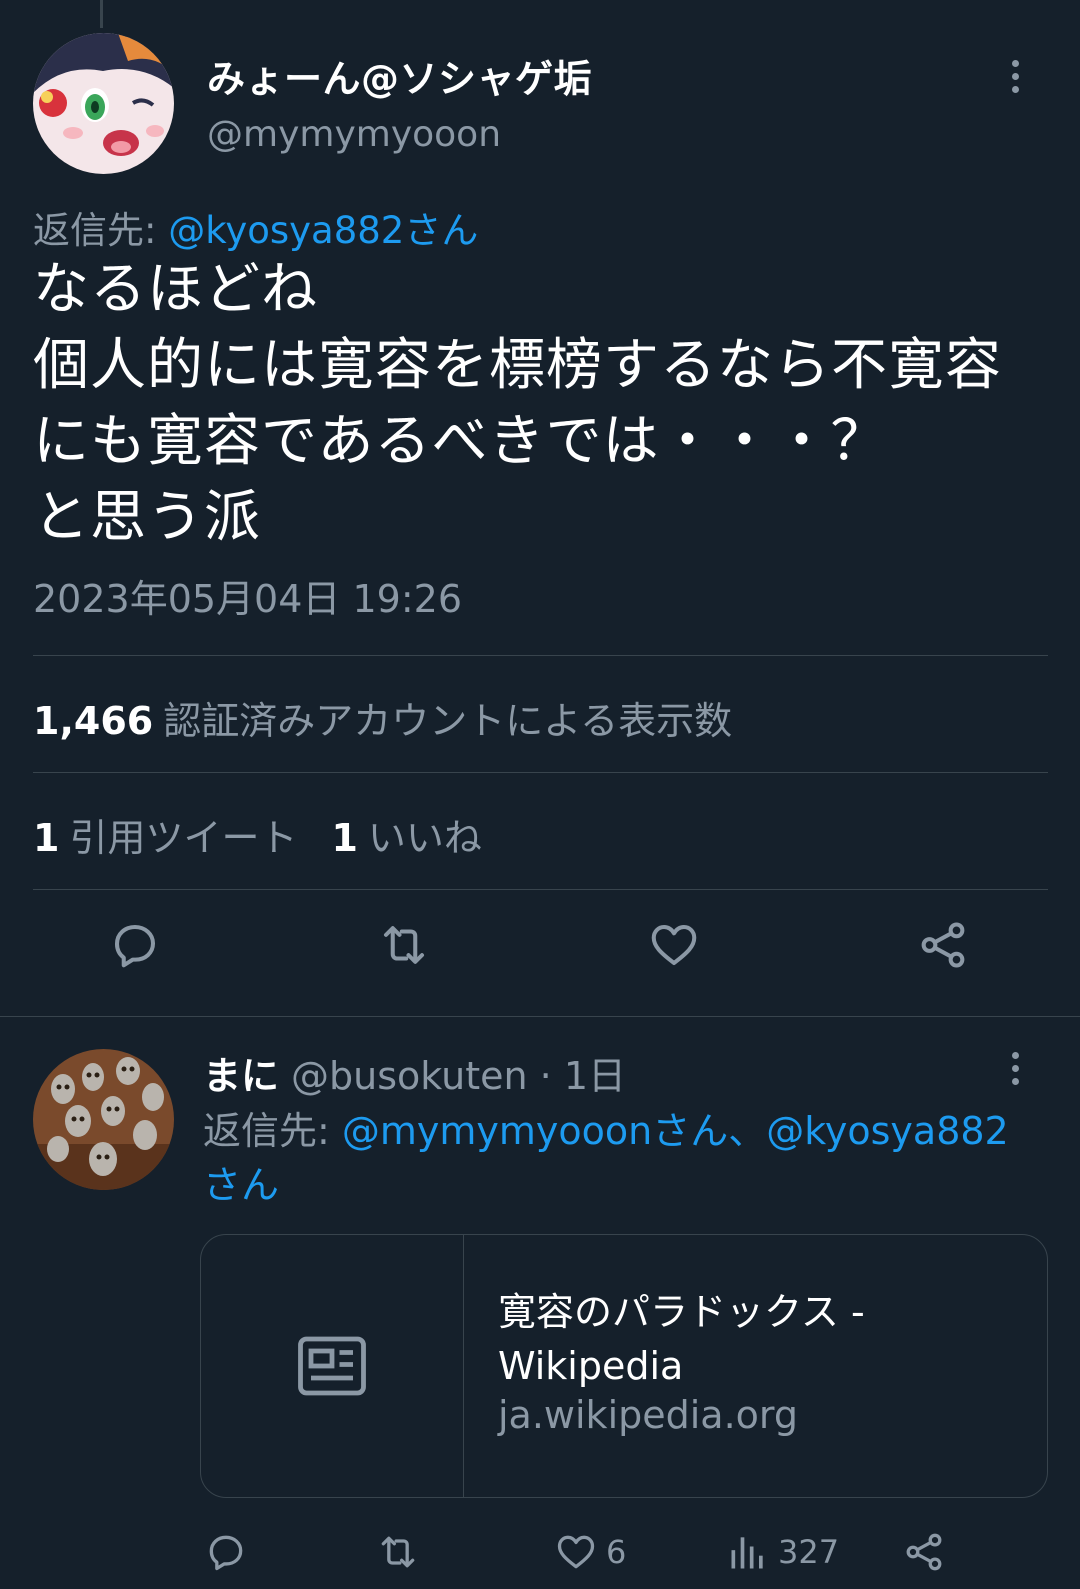 Image resolution: width=1080 pixels, height=1589 pixels. What do you see at coordinates (332, 1366) in the screenshot?
I see `article-icon` at bounding box center [332, 1366].